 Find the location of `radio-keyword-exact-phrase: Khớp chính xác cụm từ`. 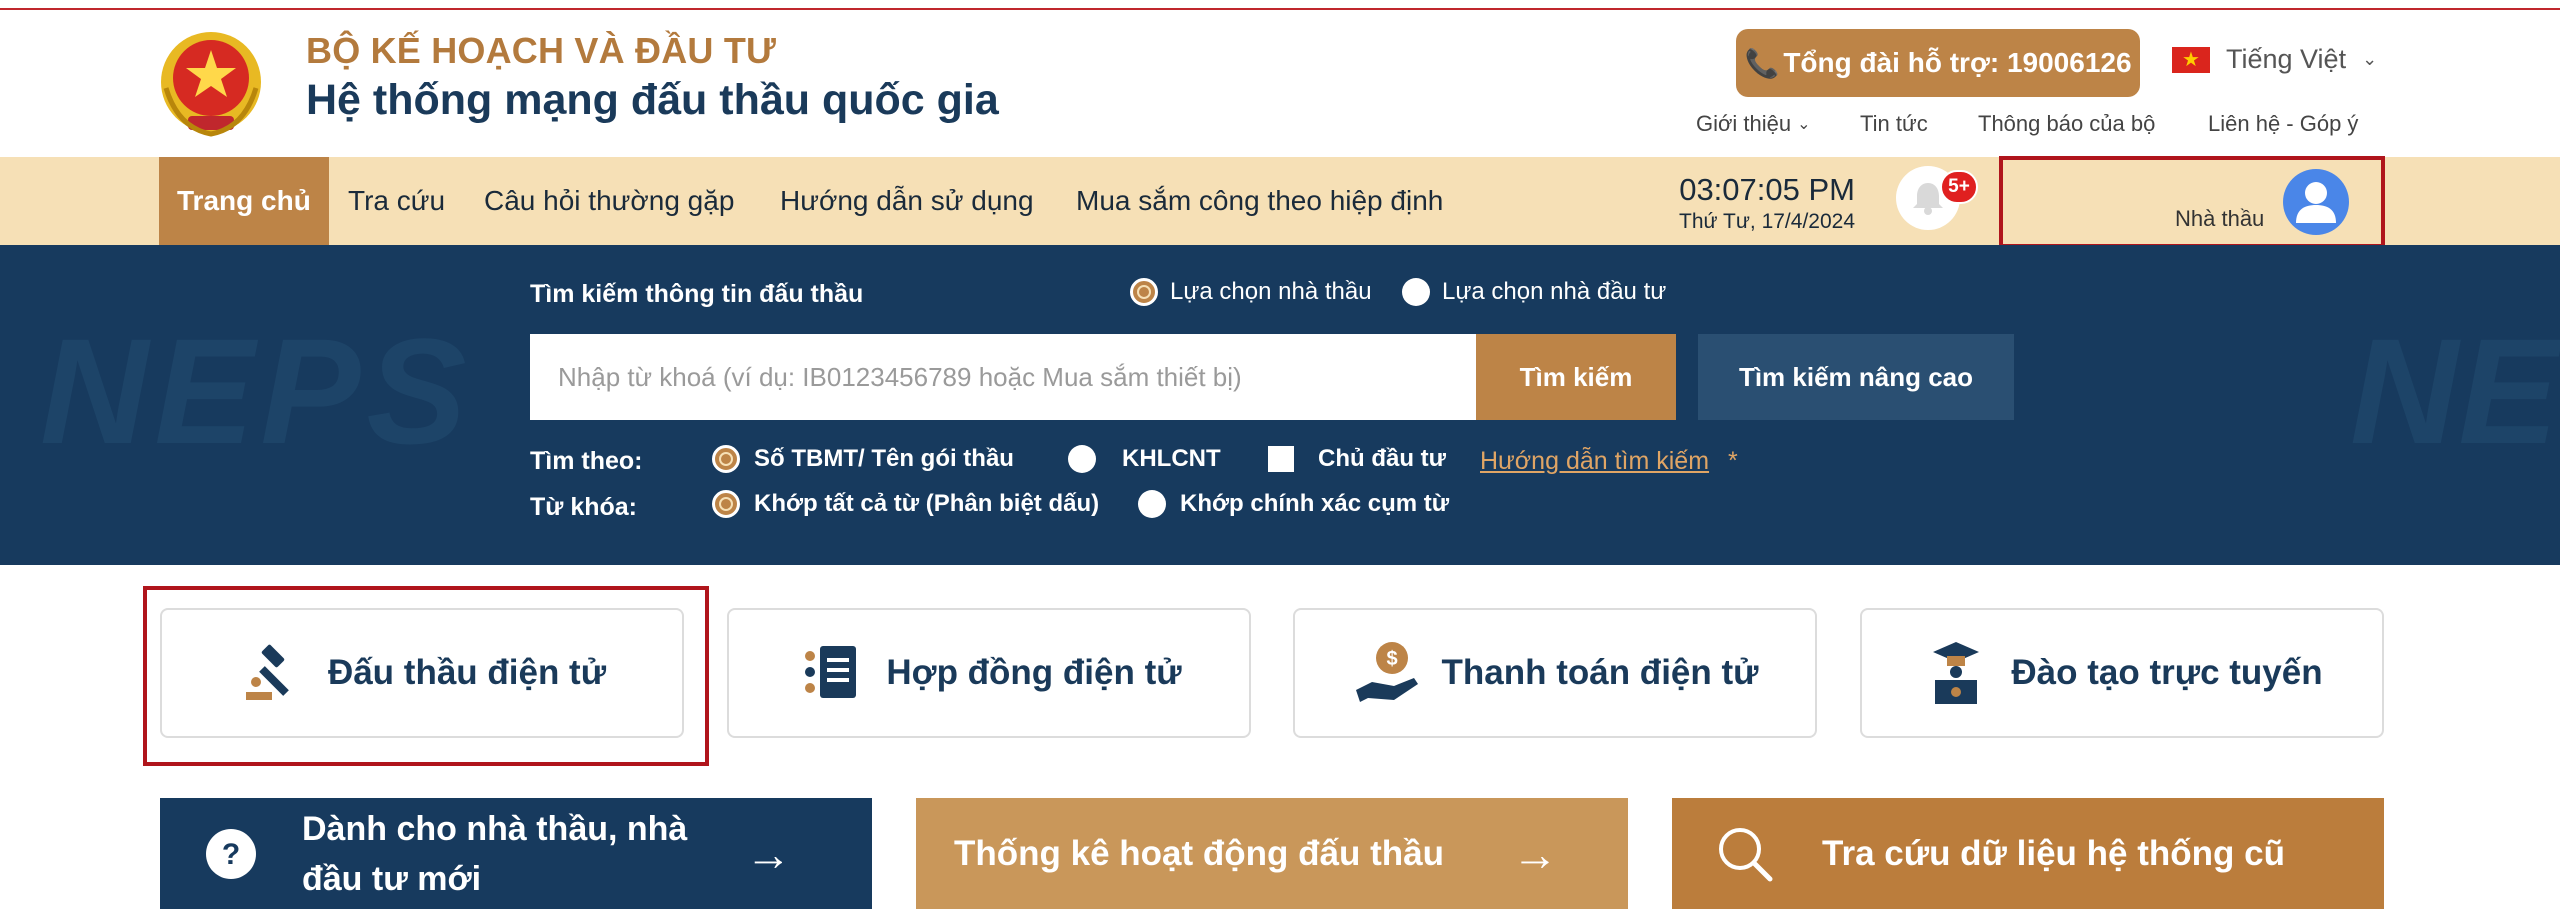

radio-keyword-exact-phrase: Khớp chính xác cụm từ is located at coordinates (1293, 504).